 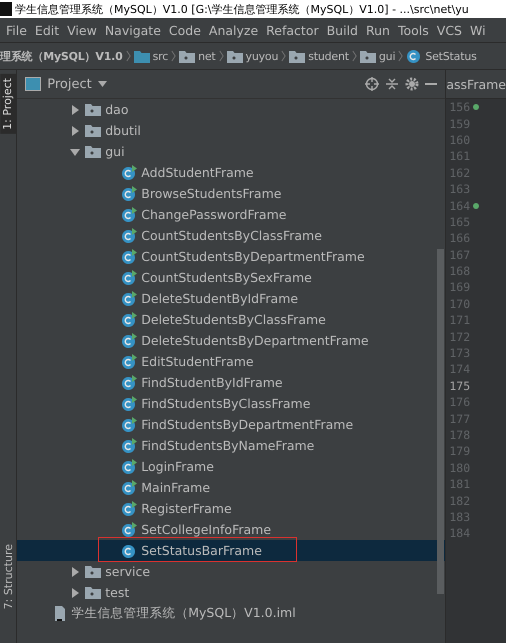 I want to click on breadcrumb-item: yuyou, so click(x=252, y=56).